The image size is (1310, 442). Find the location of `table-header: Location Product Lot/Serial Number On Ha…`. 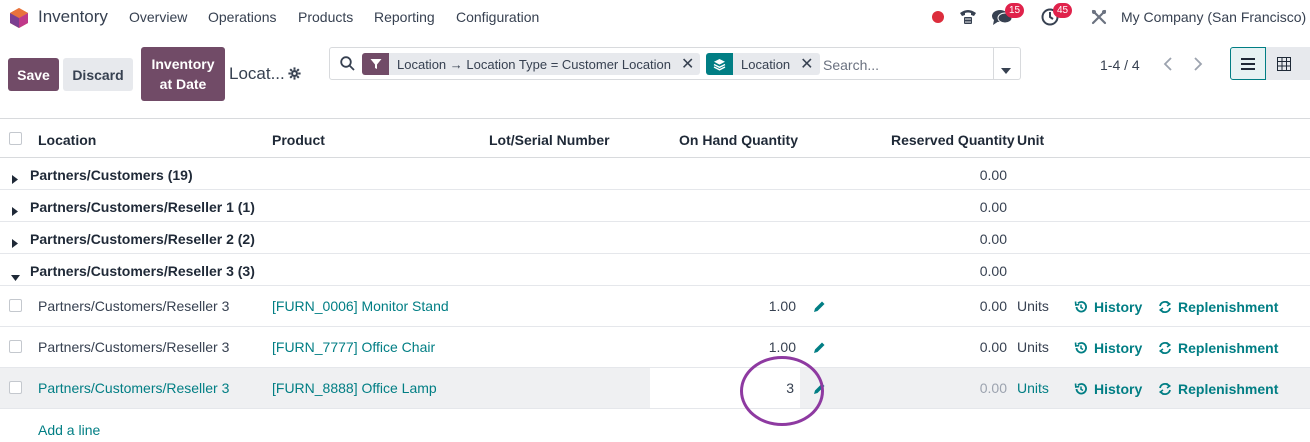

table-header: Location Product Lot/Serial Number On Ha… is located at coordinates (655, 138).